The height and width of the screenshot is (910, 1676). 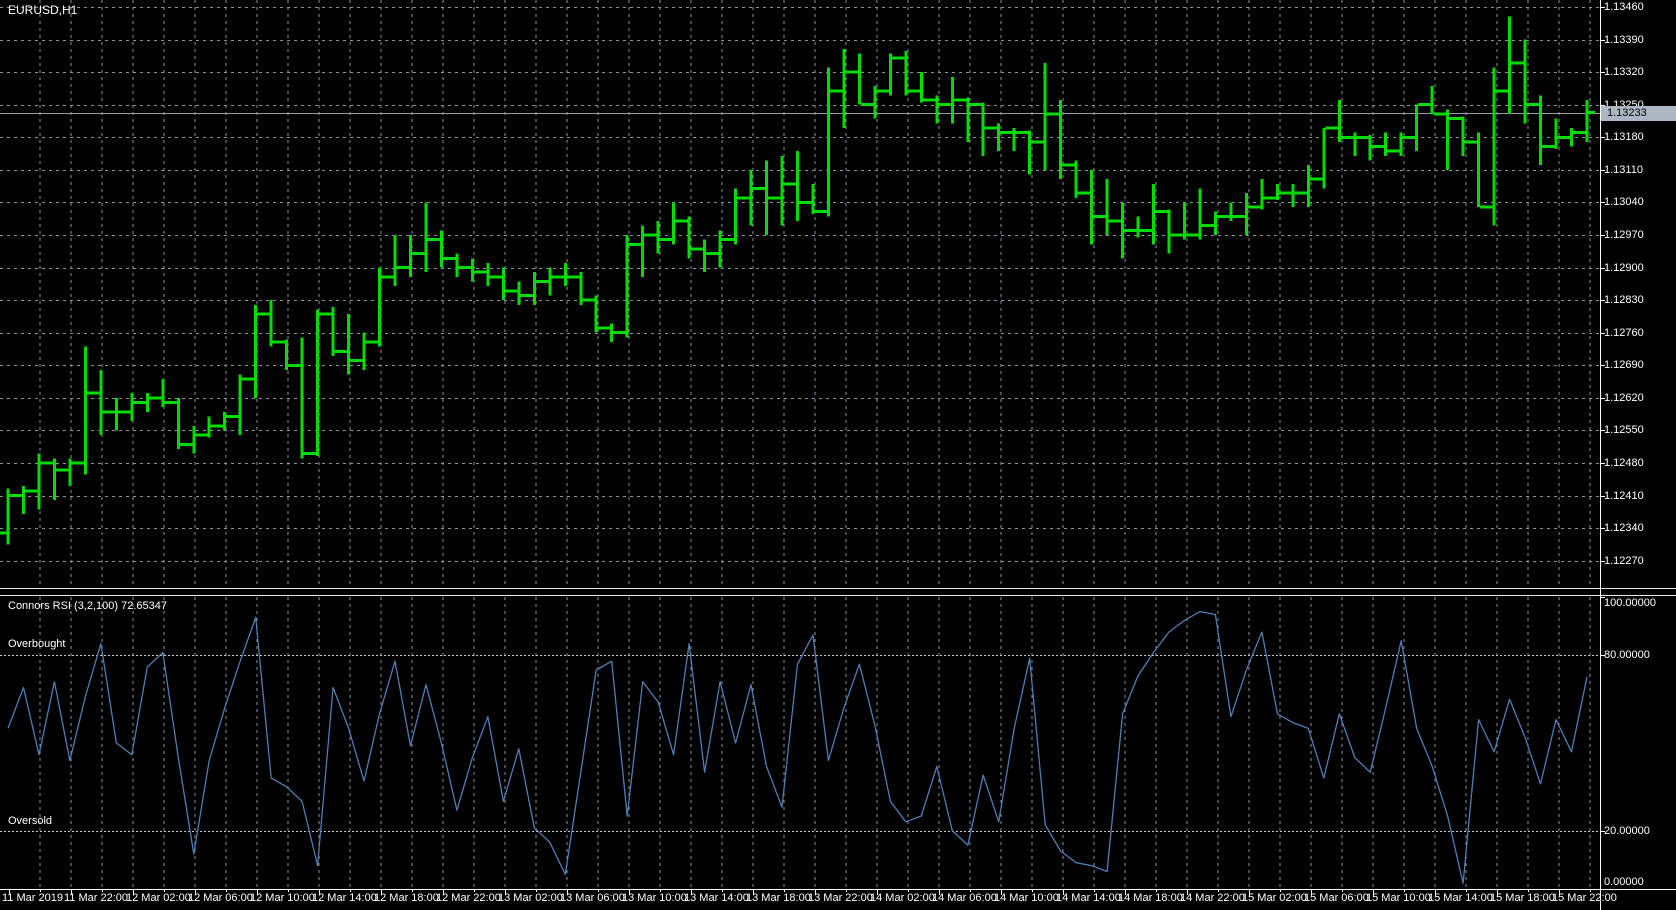 I want to click on time-axis-label: 13 Mar 22:00, so click(x=840, y=898).